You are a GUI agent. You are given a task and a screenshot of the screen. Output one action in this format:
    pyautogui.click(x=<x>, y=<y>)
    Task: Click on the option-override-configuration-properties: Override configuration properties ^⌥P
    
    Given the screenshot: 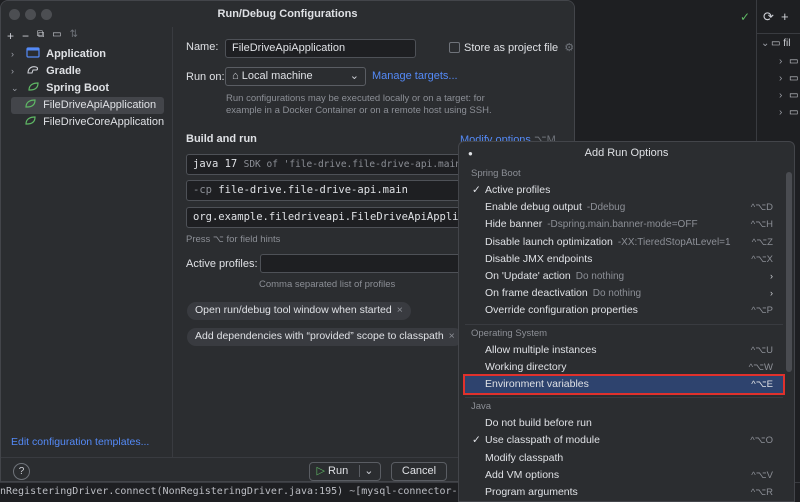 What is the action you would take?
    pyautogui.click(x=624, y=310)
    